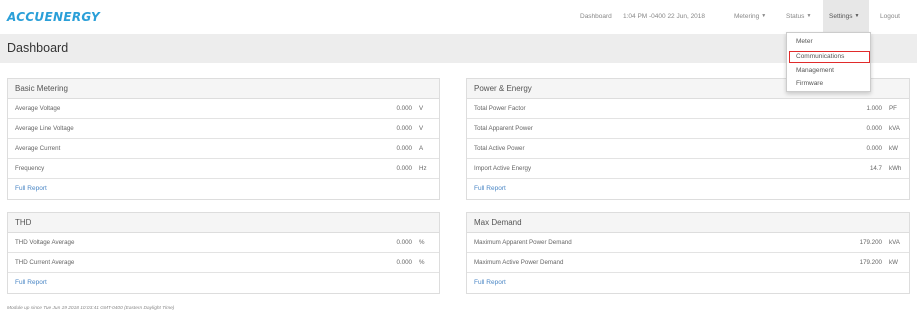  Describe the element at coordinates (809, 83) in the screenshot. I see `menu-item-firmware: Firmware` at that location.